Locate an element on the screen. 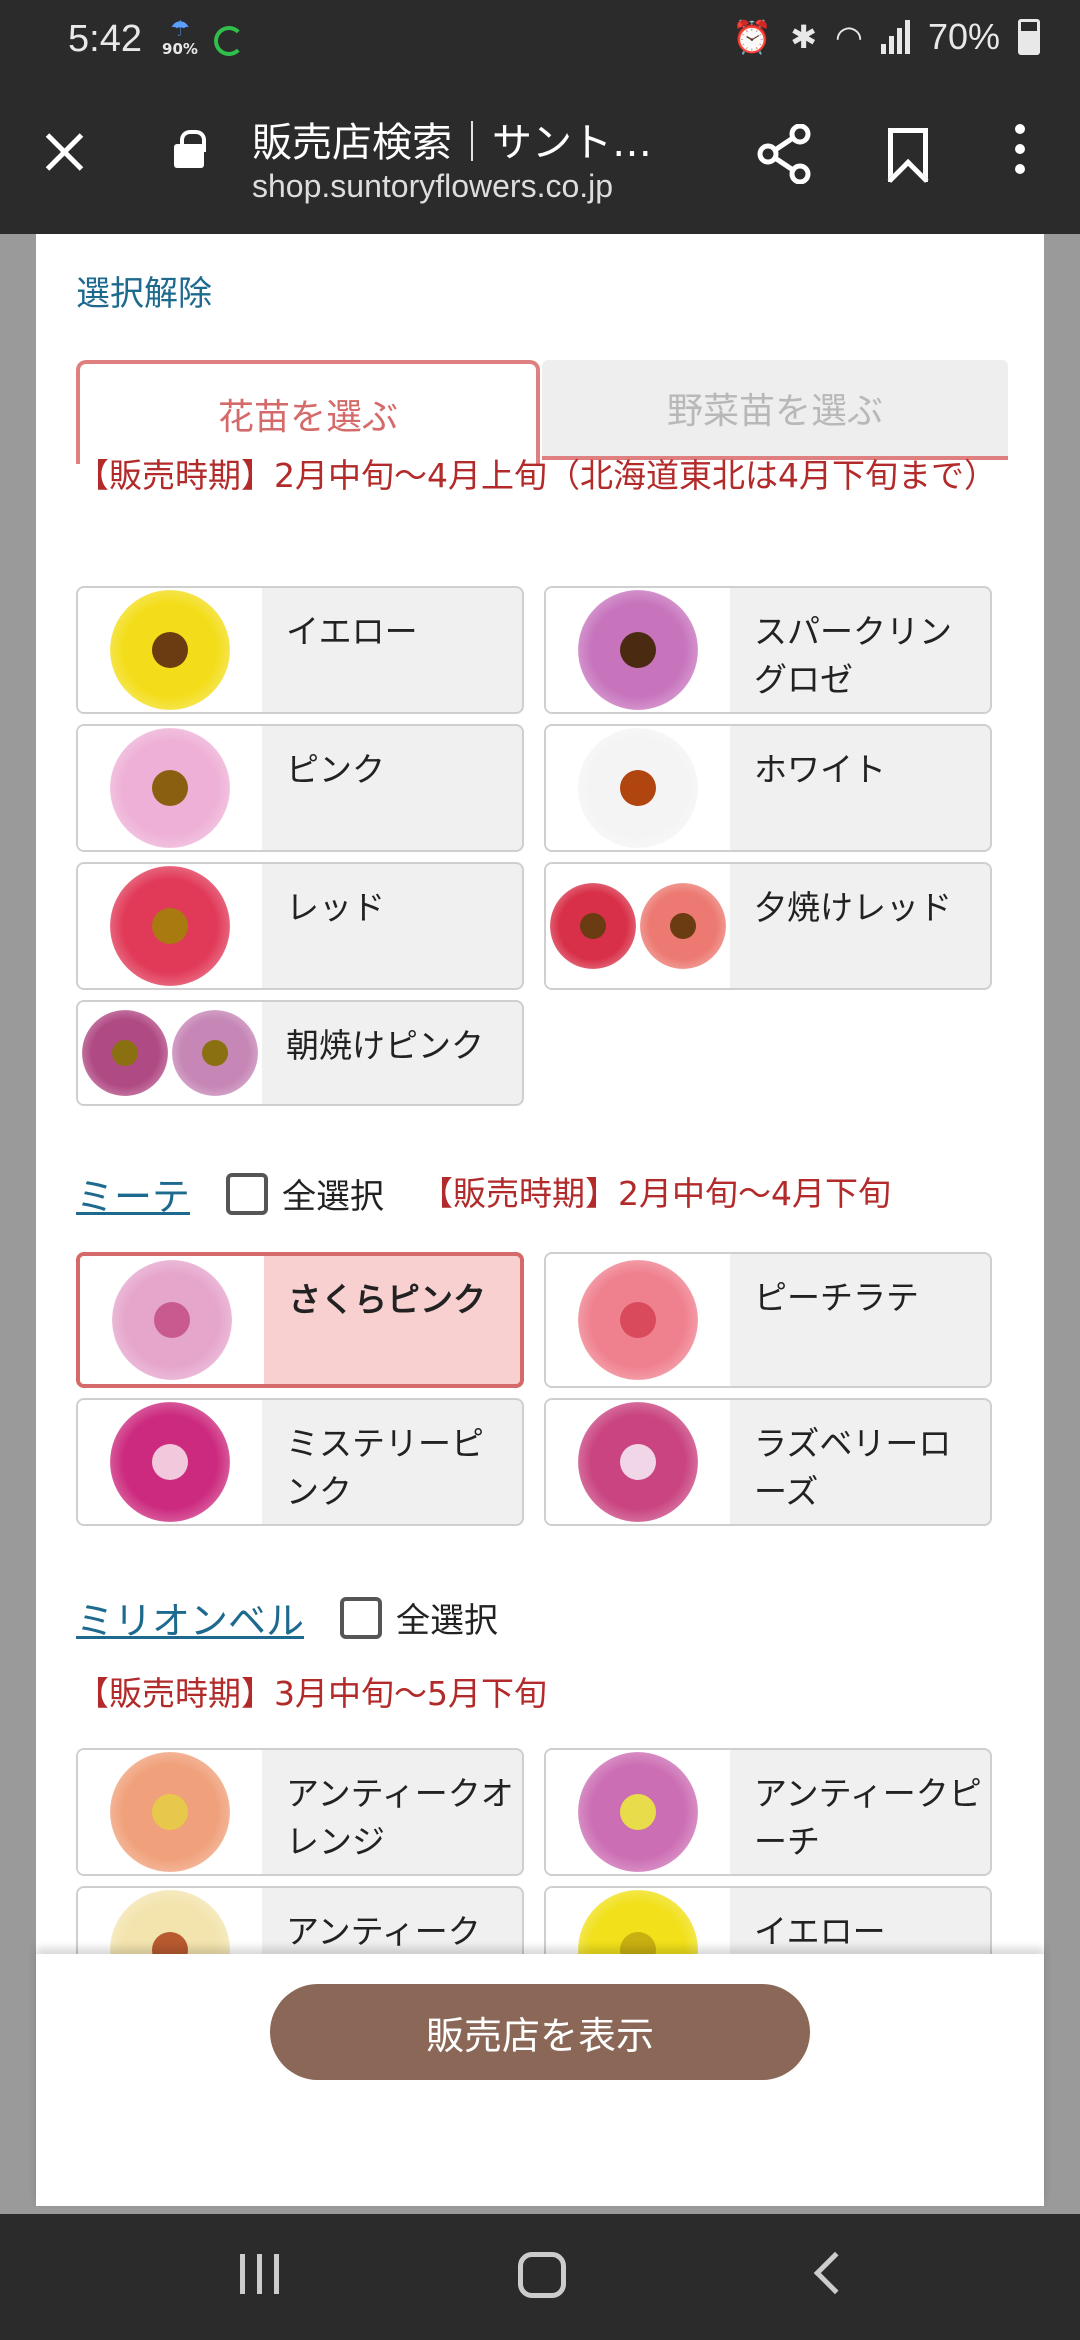 The height and width of the screenshot is (2340, 1080). flower-option: アンティークピーチ is located at coordinates (768, 1812).